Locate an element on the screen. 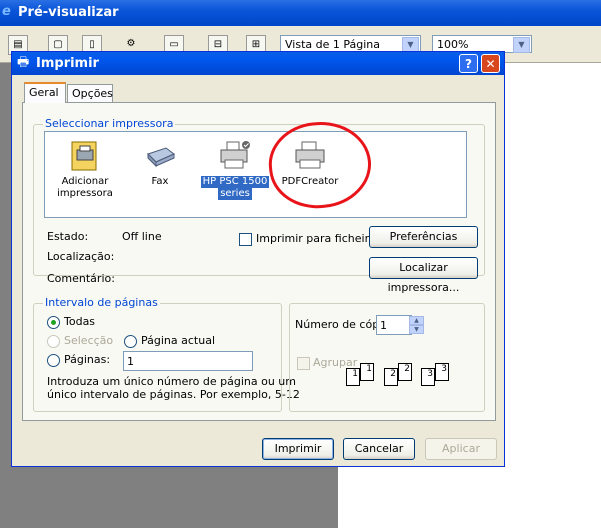 Image resolution: width=601 pixels, height=528 pixels. chevron-down-icon: ▼ is located at coordinates (521, 45).